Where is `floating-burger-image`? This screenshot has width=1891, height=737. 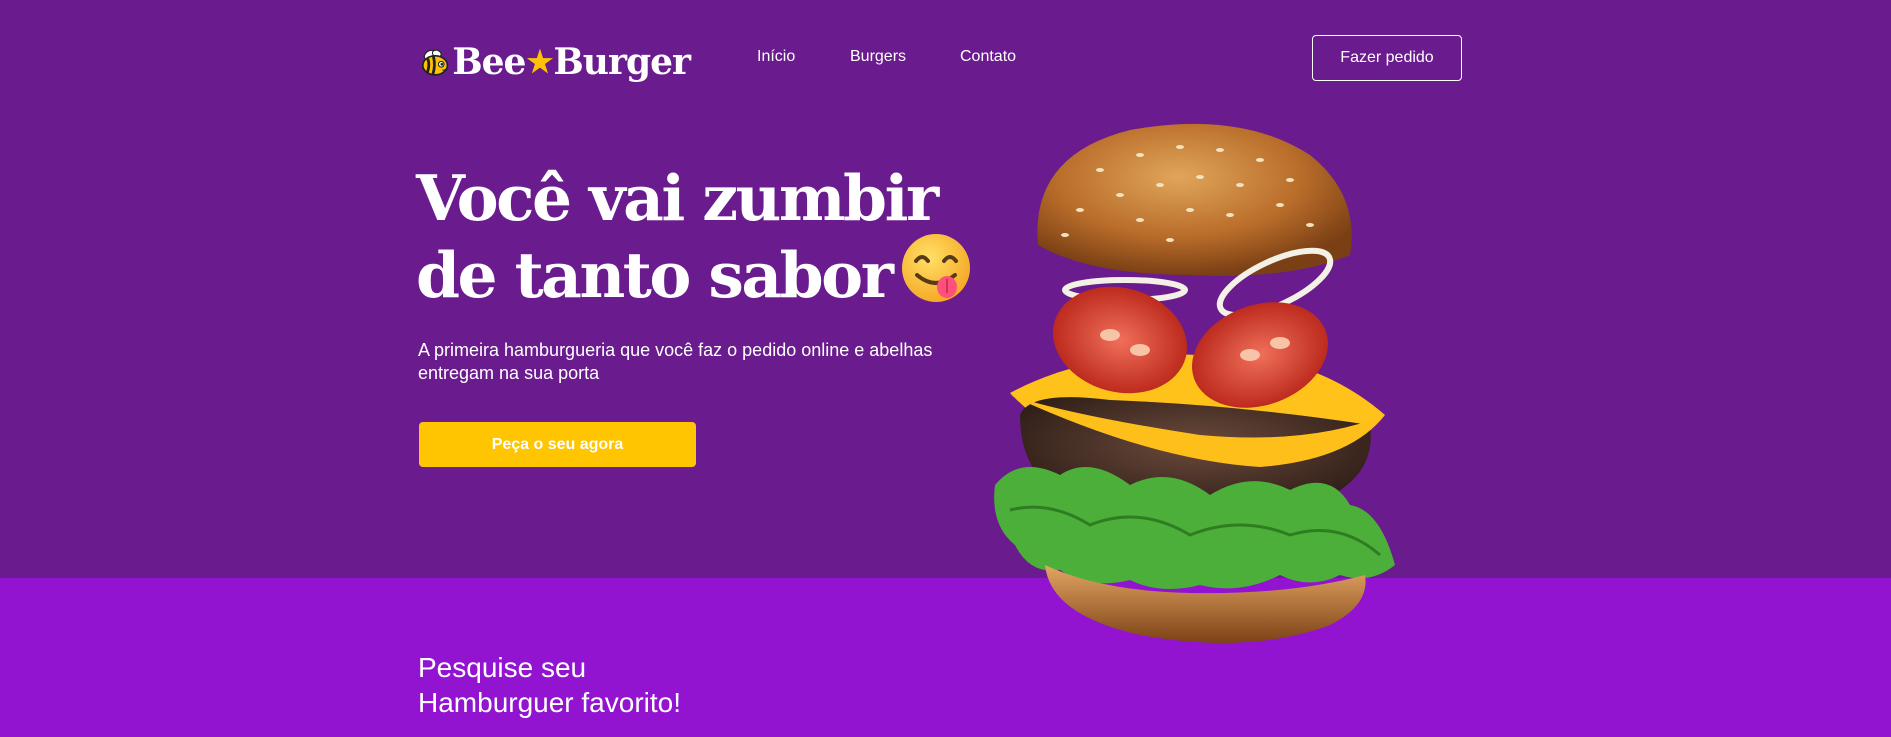 floating-burger-image is located at coordinates (1194, 383).